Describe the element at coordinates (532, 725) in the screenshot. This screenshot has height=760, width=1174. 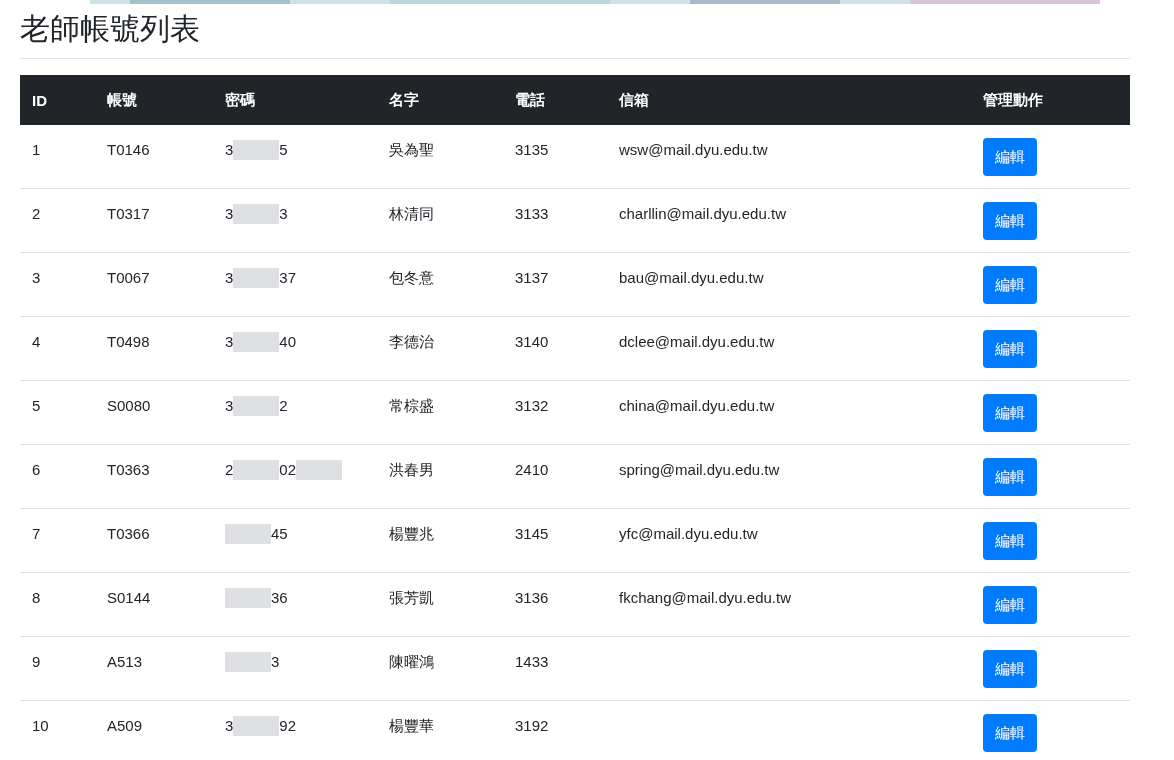
I see `table-cell: 3192` at that location.